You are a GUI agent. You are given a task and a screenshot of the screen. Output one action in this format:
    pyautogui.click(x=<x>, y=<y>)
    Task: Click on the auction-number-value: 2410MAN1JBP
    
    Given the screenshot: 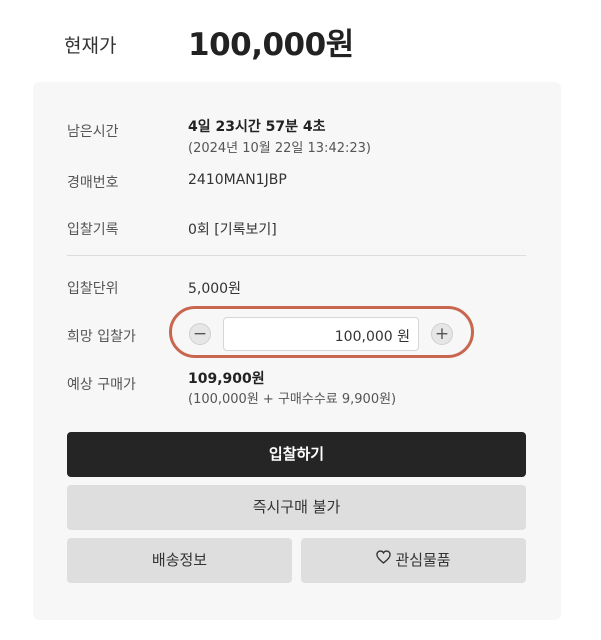 What is the action you would take?
    pyautogui.click(x=237, y=180)
    